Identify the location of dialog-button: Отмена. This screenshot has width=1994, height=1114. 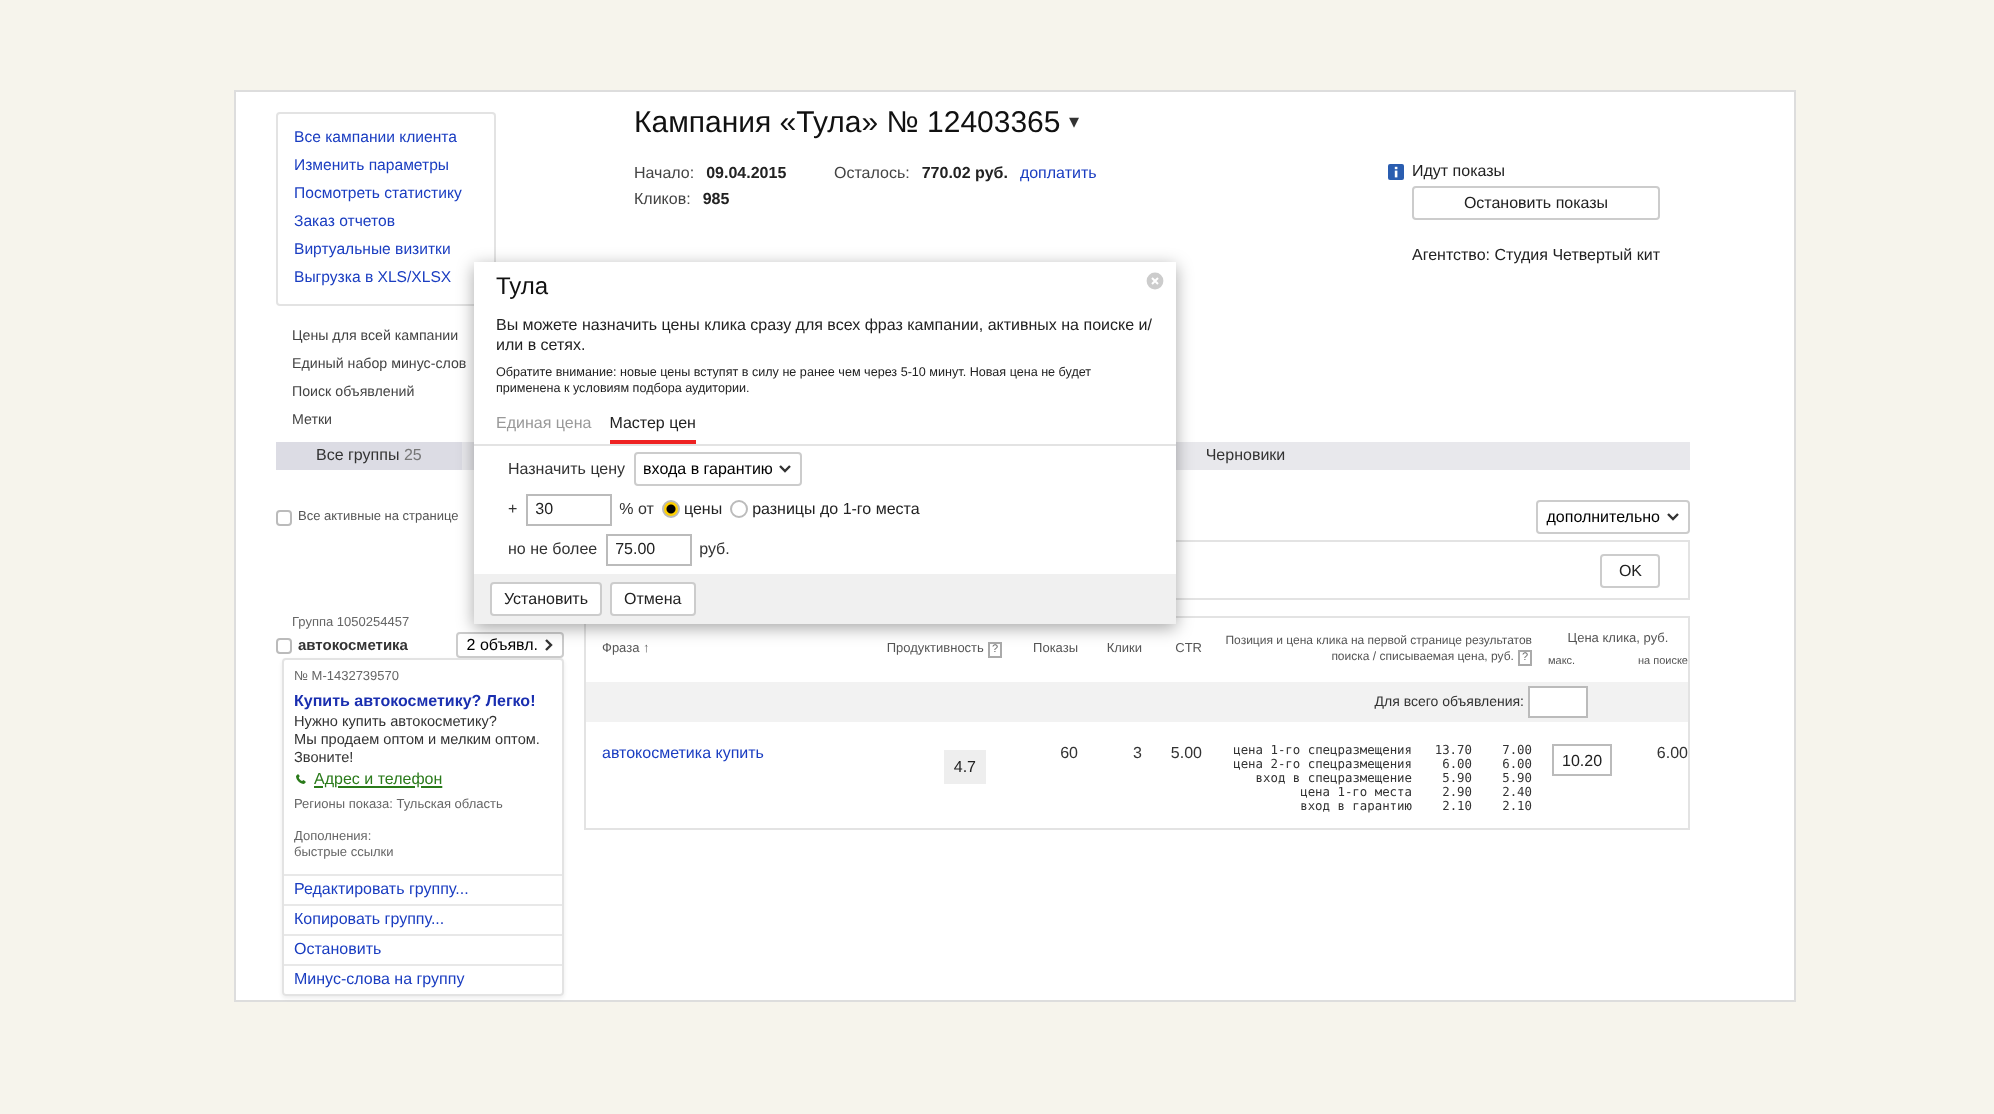
(653, 598).